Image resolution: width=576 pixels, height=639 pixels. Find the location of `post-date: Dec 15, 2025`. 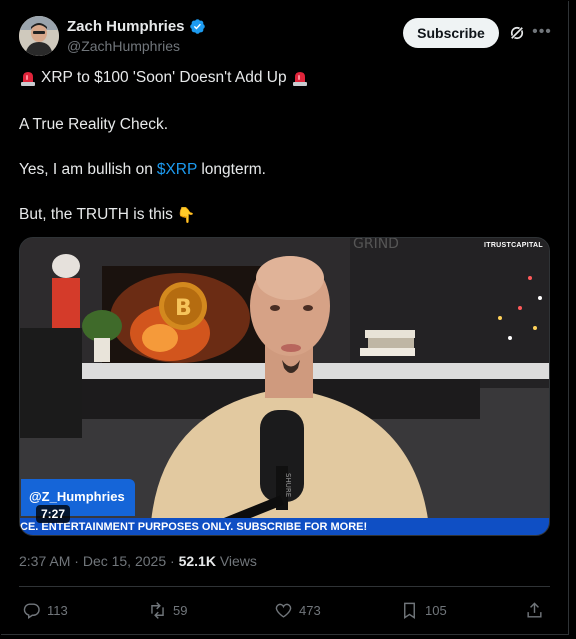

post-date: Dec 15, 2025 is located at coordinates (124, 561).